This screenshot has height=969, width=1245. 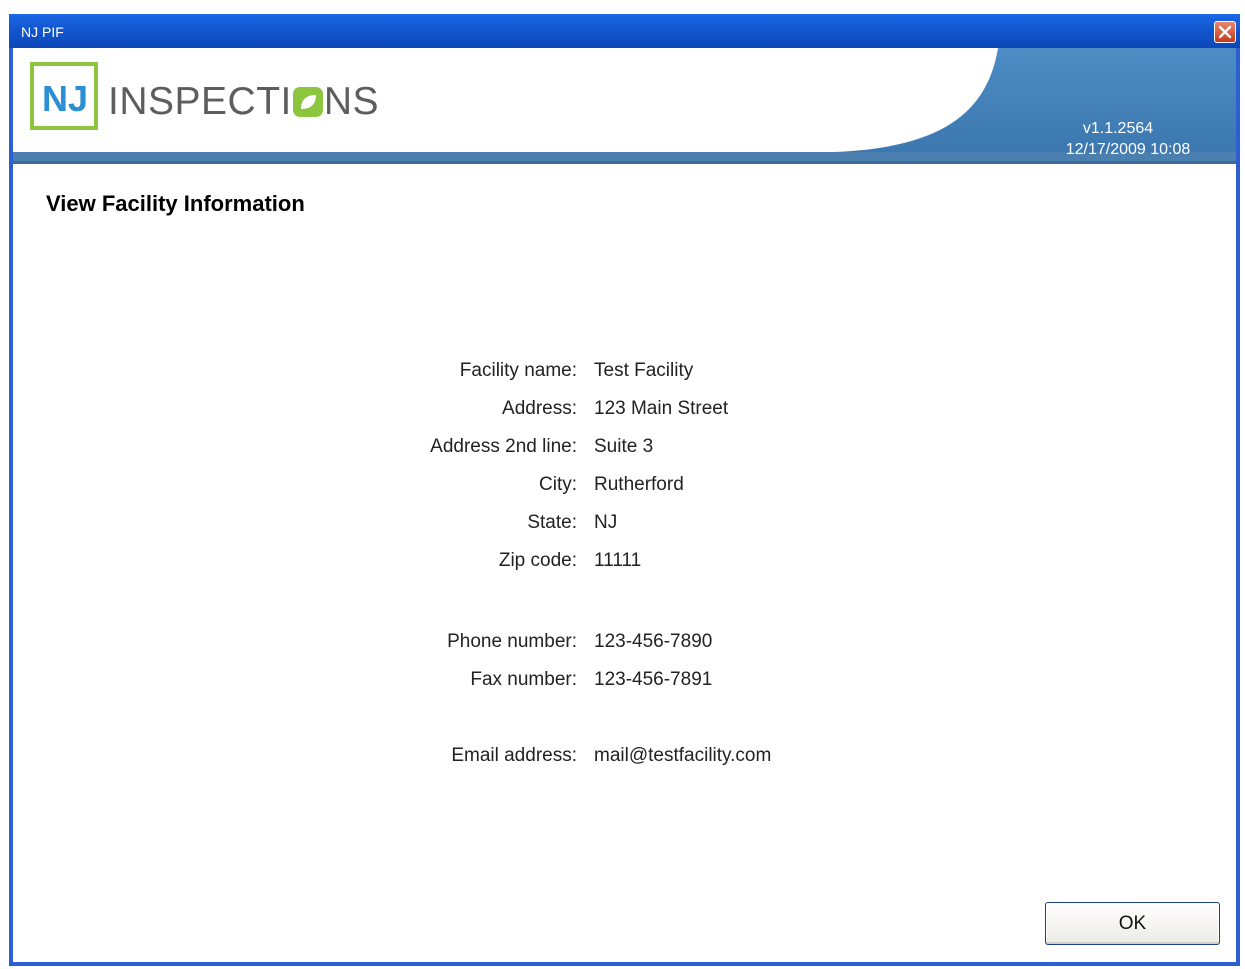 What do you see at coordinates (661, 408) in the screenshot?
I see `address-value: 123 Main Street` at bounding box center [661, 408].